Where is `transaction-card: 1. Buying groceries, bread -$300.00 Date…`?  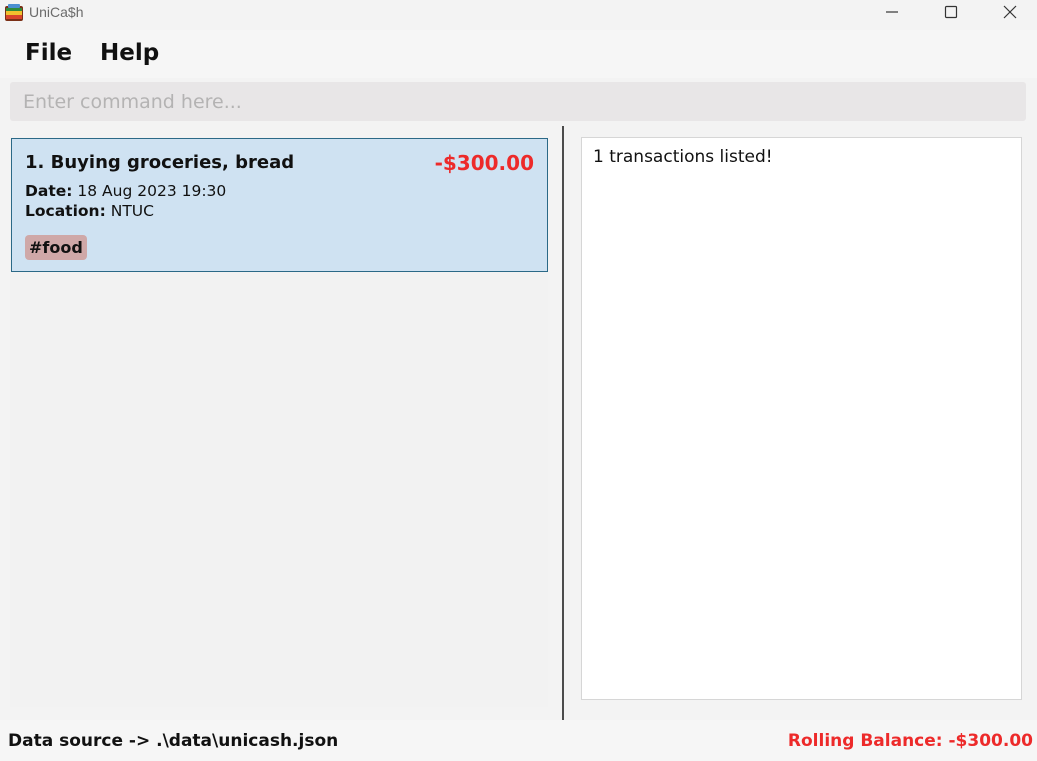
transaction-card: 1. Buying groceries, bread -$300.00 Date… is located at coordinates (279, 205).